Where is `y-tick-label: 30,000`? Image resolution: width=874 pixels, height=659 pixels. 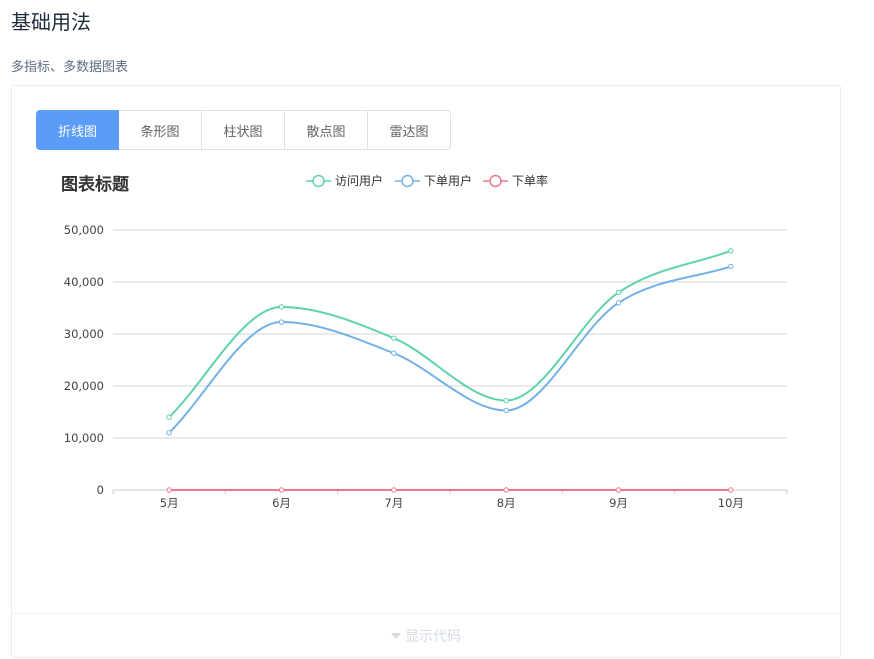
y-tick-label: 30,000 is located at coordinates (84, 334).